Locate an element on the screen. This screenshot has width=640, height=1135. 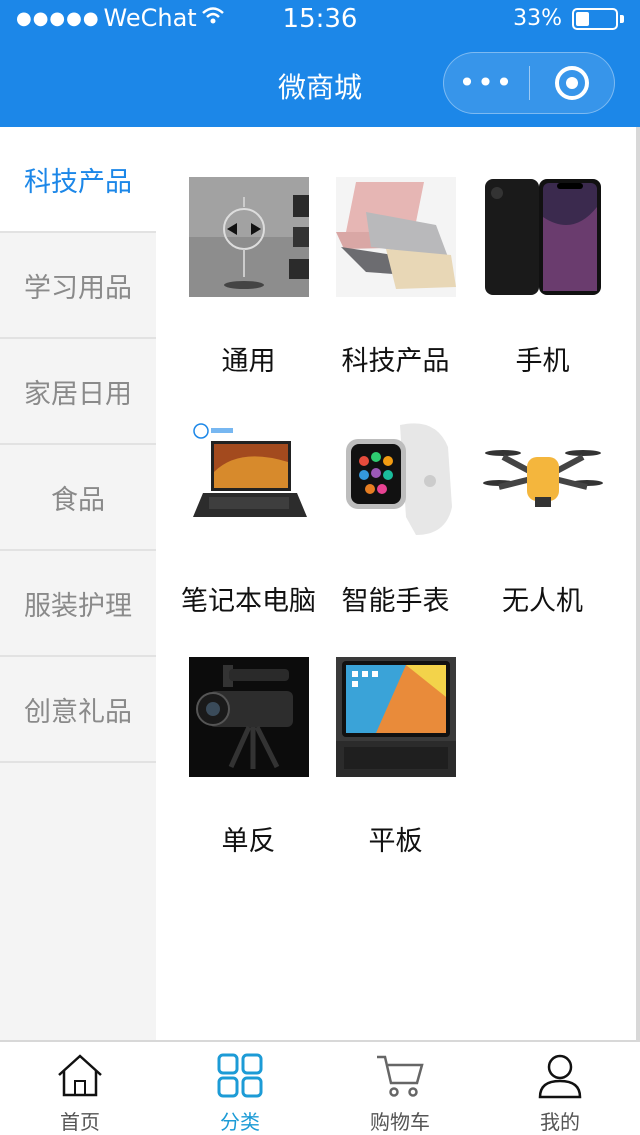
category-item-tablet: 平板 is located at coordinates (395, 732).